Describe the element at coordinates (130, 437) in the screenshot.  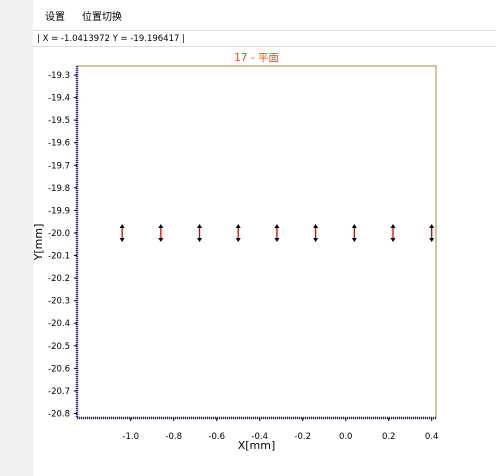
I see `x-tick-label: -1.0` at that location.